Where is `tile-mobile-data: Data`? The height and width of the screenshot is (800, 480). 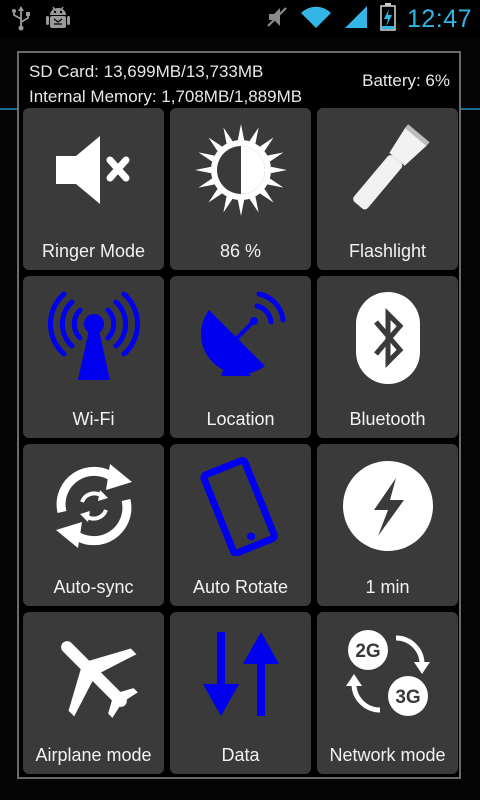
tile-mobile-data: Data is located at coordinates (240, 693).